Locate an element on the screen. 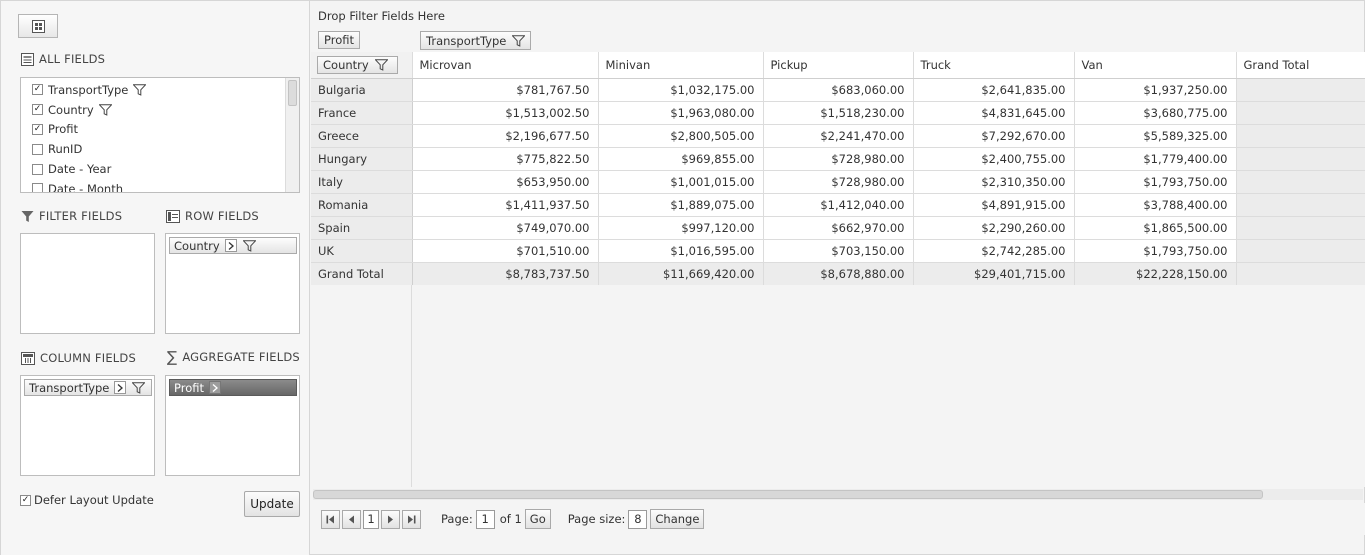 This screenshot has height=555, width=1365. value-cell: $1,016,595.00 is located at coordinates (681, 251).